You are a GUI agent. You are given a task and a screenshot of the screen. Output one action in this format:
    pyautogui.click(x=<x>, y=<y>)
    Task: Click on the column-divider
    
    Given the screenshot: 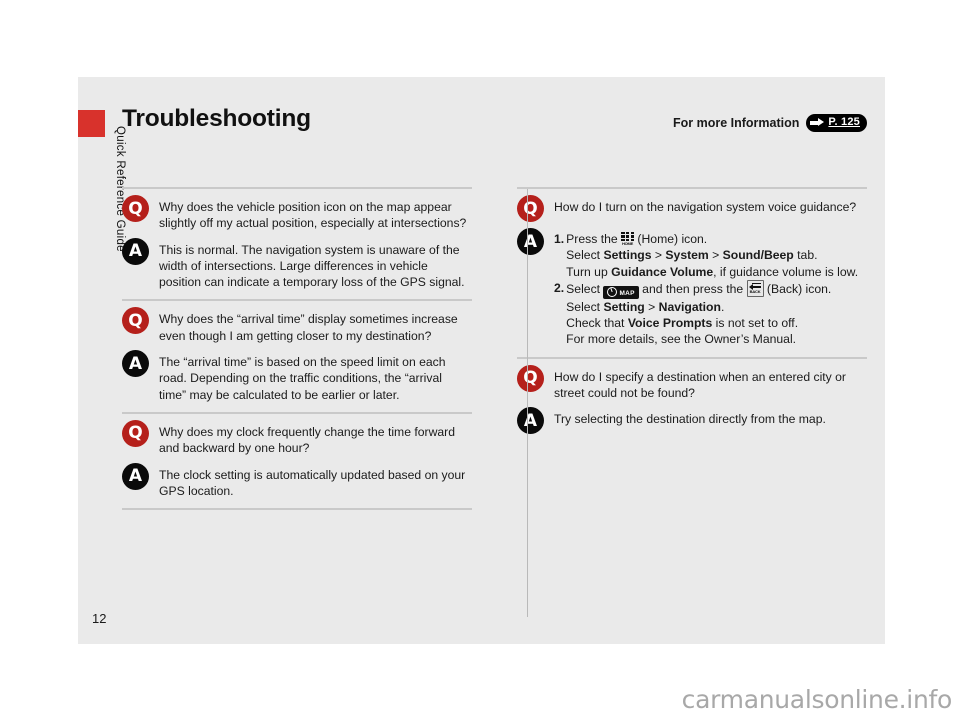 What is the action you would take?
    pyautogui.click(x=527, y=403)
    